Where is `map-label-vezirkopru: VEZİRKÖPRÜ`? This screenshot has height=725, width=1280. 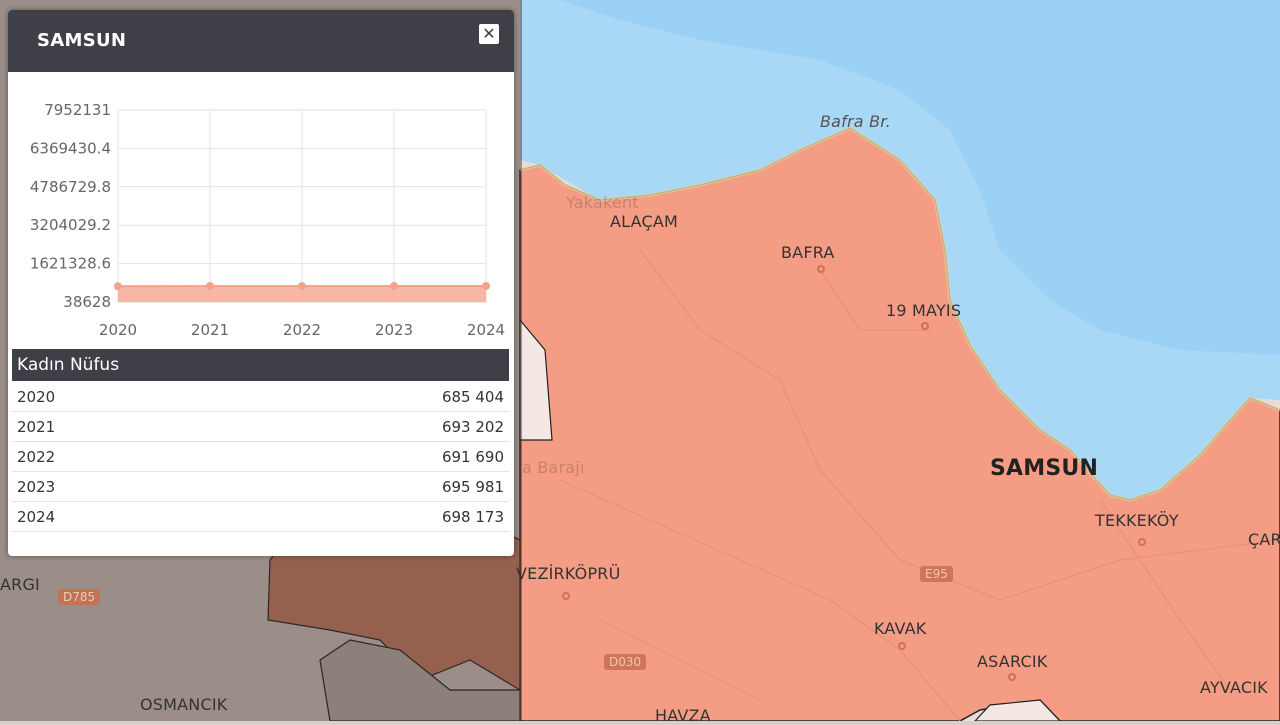
map-label-vezirkopru: VEZİRKÖPRÜ is located at coordinates (568, 573).